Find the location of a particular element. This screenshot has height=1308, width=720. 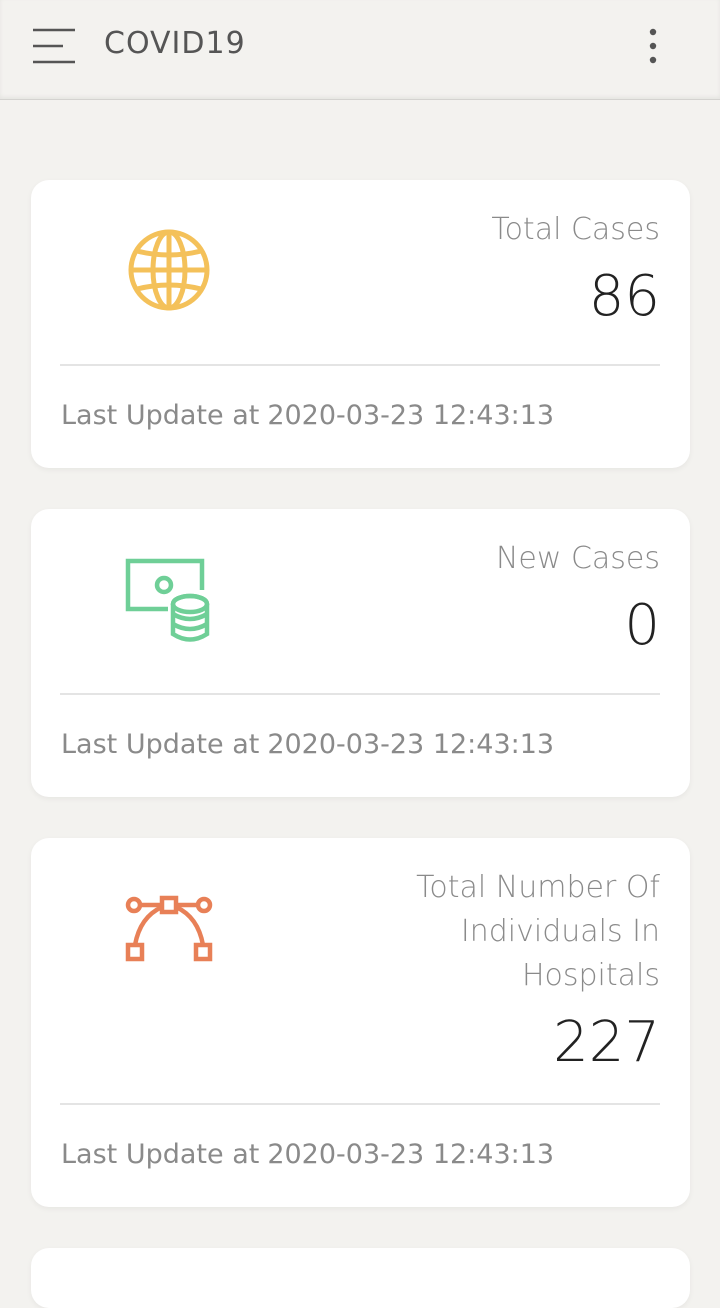

stat-label: Total Cases is located at coordinates (575, 229).